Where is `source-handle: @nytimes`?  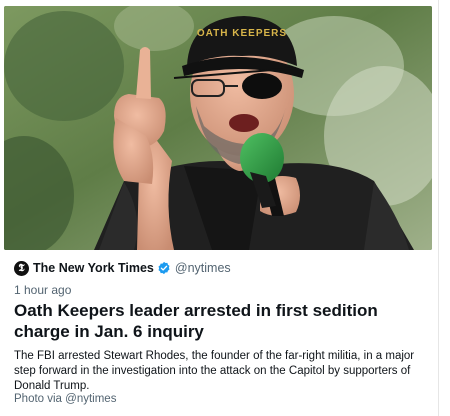 source-handle: @nytimes is located at coordinates (203, 268).